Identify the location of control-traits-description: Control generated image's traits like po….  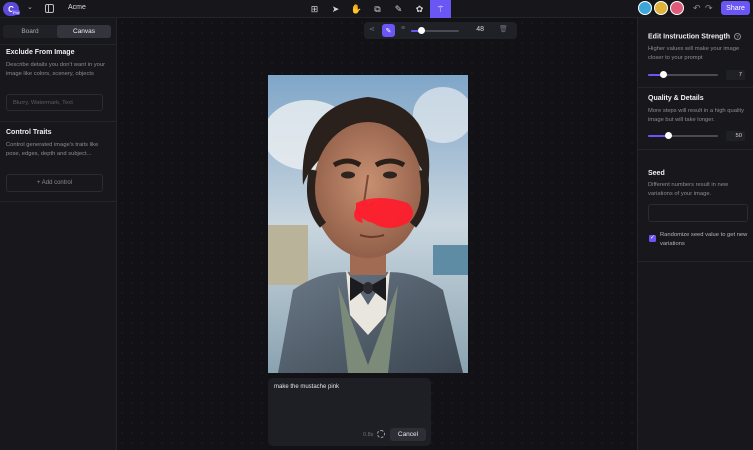
(52, 149).